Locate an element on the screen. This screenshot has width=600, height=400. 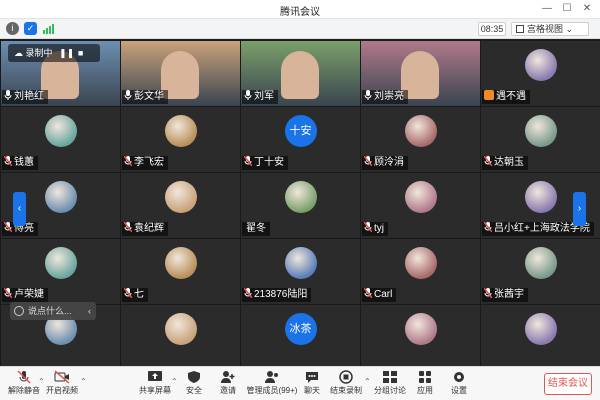
end-meeting-button: 结束会议 is located at coordinates (568, 384).